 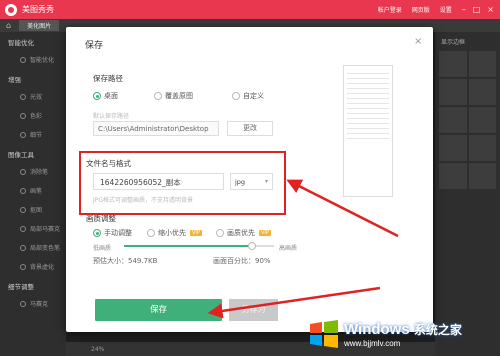 What do you see at coordinates (101, 218) in the screenshot?
I see `quality-label: 画质调整` at bounding box center [101, 218].